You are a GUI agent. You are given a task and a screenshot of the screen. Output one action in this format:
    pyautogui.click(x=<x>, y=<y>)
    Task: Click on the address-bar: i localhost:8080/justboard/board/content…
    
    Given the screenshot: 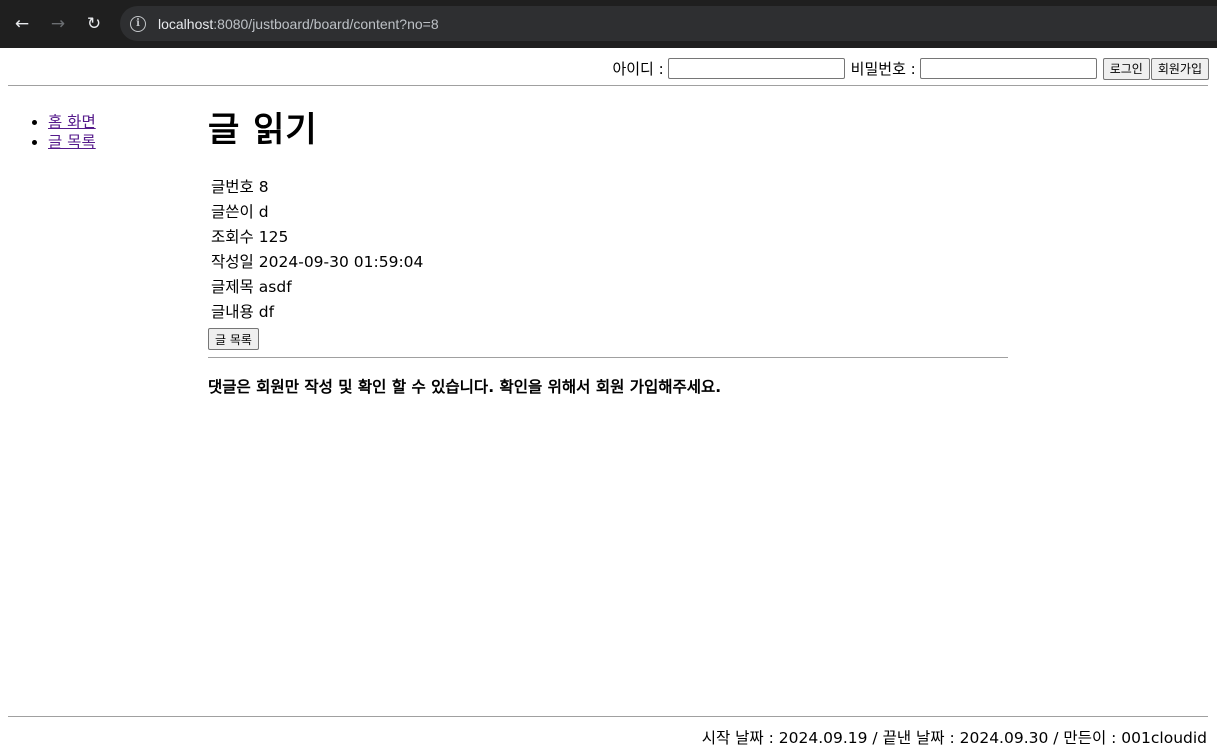 What is the action you would take?
    pyautogui.click(x=668, y=23)
    